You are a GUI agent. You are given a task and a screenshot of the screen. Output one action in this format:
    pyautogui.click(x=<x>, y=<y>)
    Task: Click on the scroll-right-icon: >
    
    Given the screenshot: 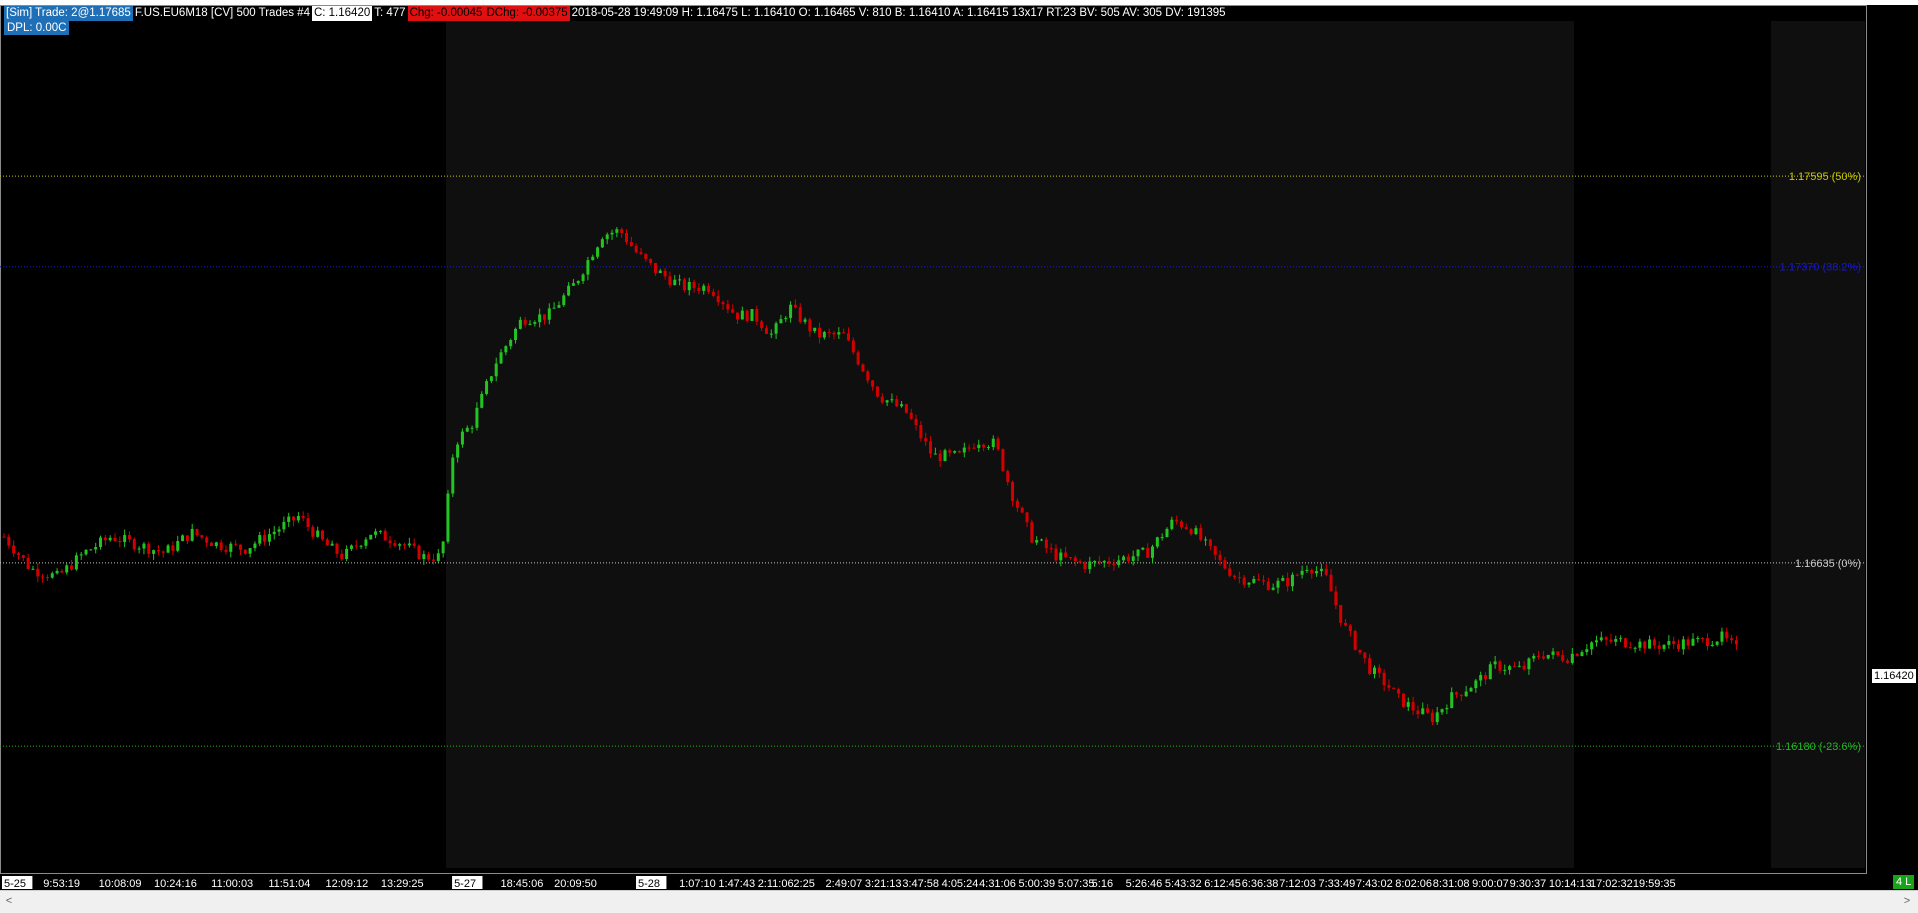 What is the action you would take?
    pyautogui.click(x=1907, y=901)
    